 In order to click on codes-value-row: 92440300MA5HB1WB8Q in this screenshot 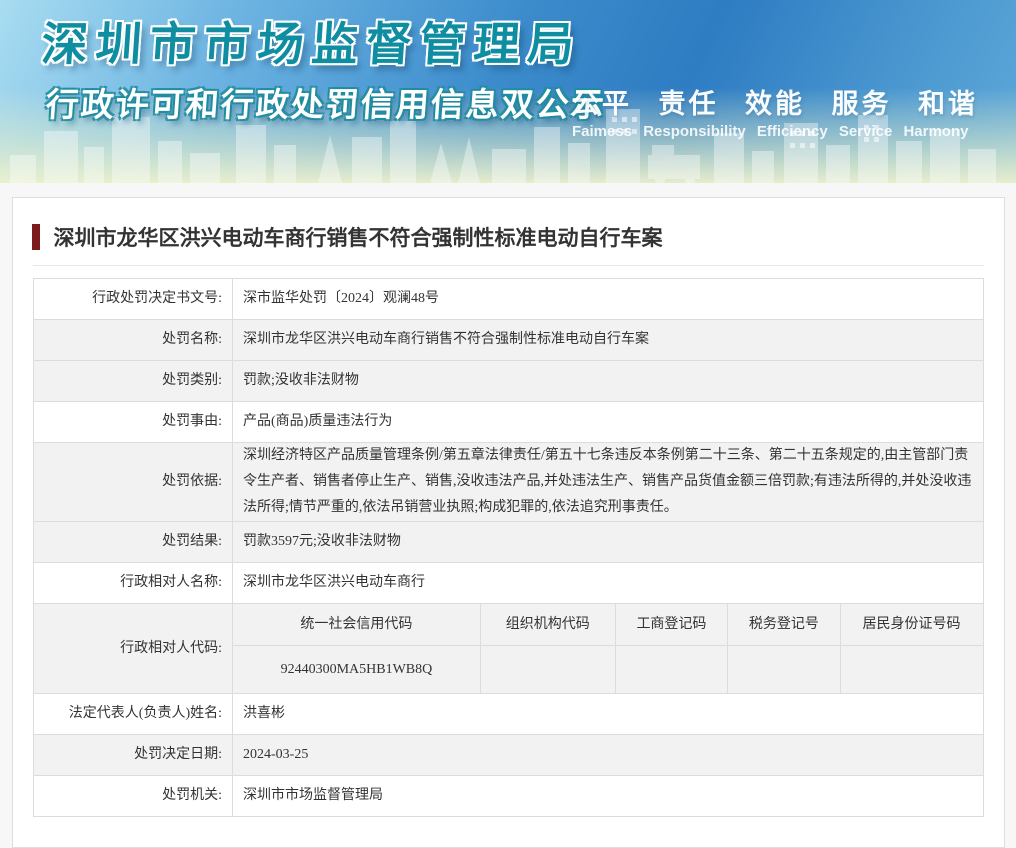, I will do `click(608, 669)`.